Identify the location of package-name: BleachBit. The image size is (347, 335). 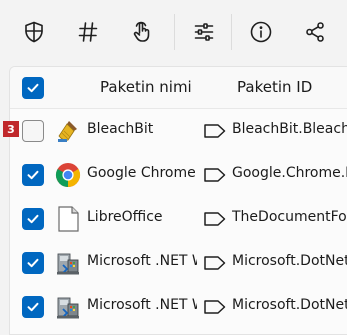
(120, 129).